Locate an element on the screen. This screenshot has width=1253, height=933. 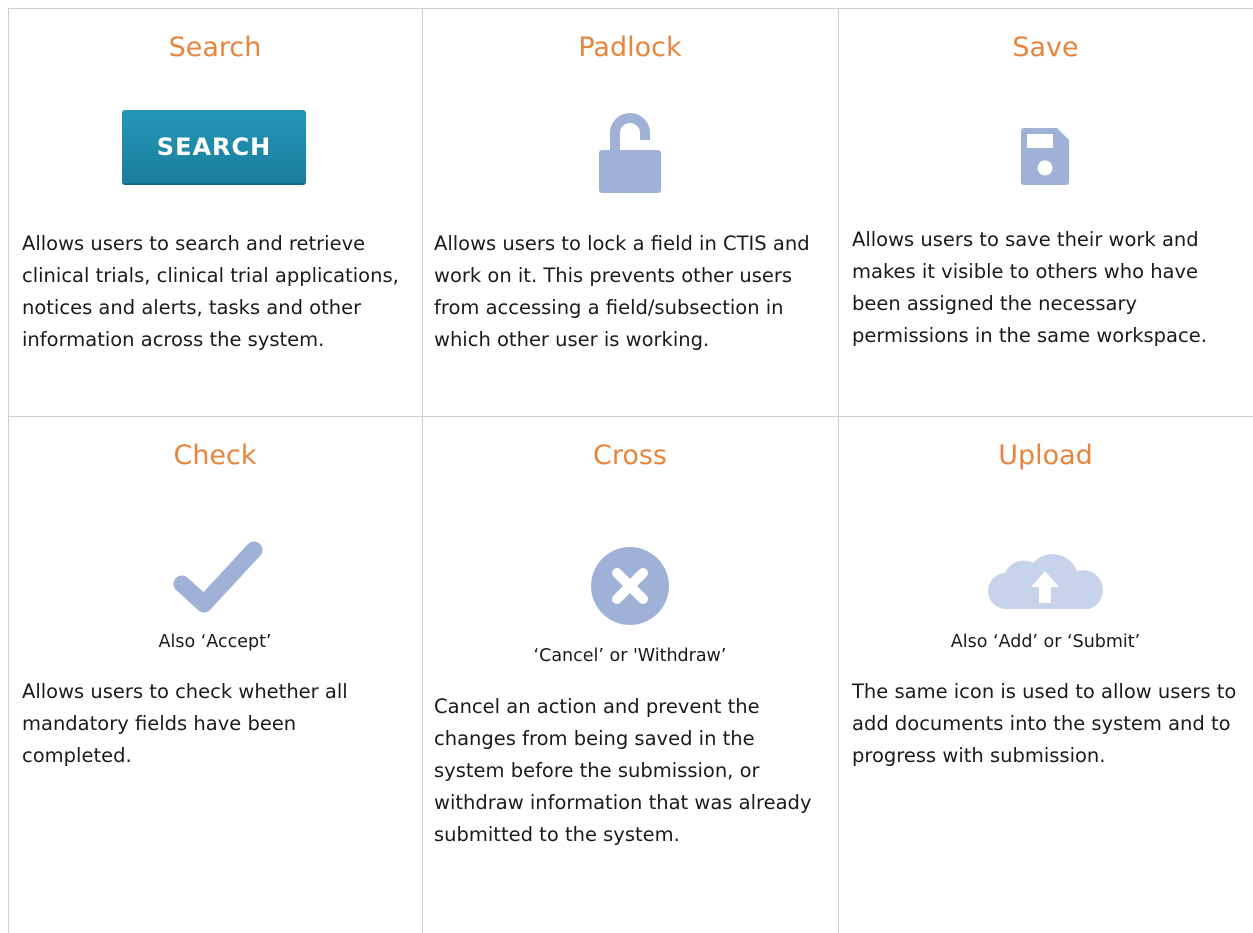
padlock-open-icon is located at coordinates (630, 150).